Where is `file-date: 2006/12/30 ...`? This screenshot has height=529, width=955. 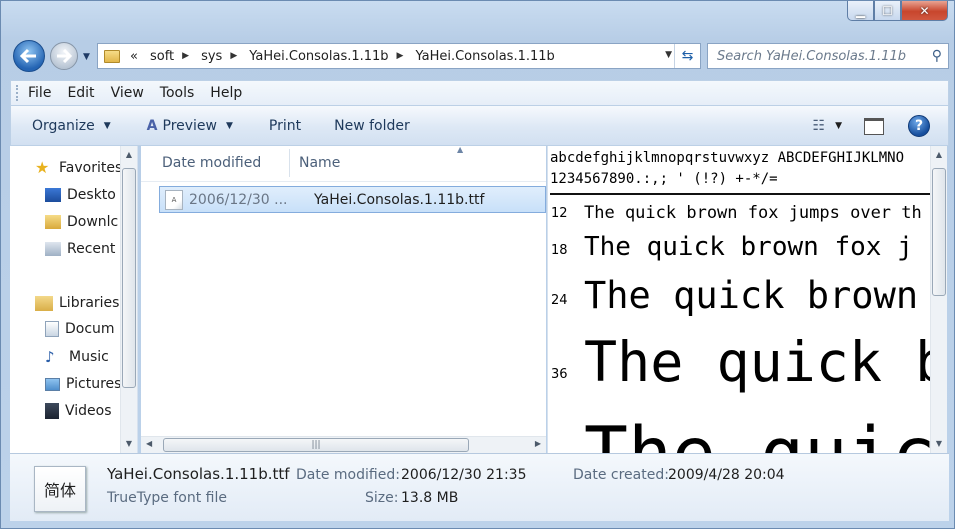
file-date: 2006/12/30 ... is located at coordinates (238, 199).